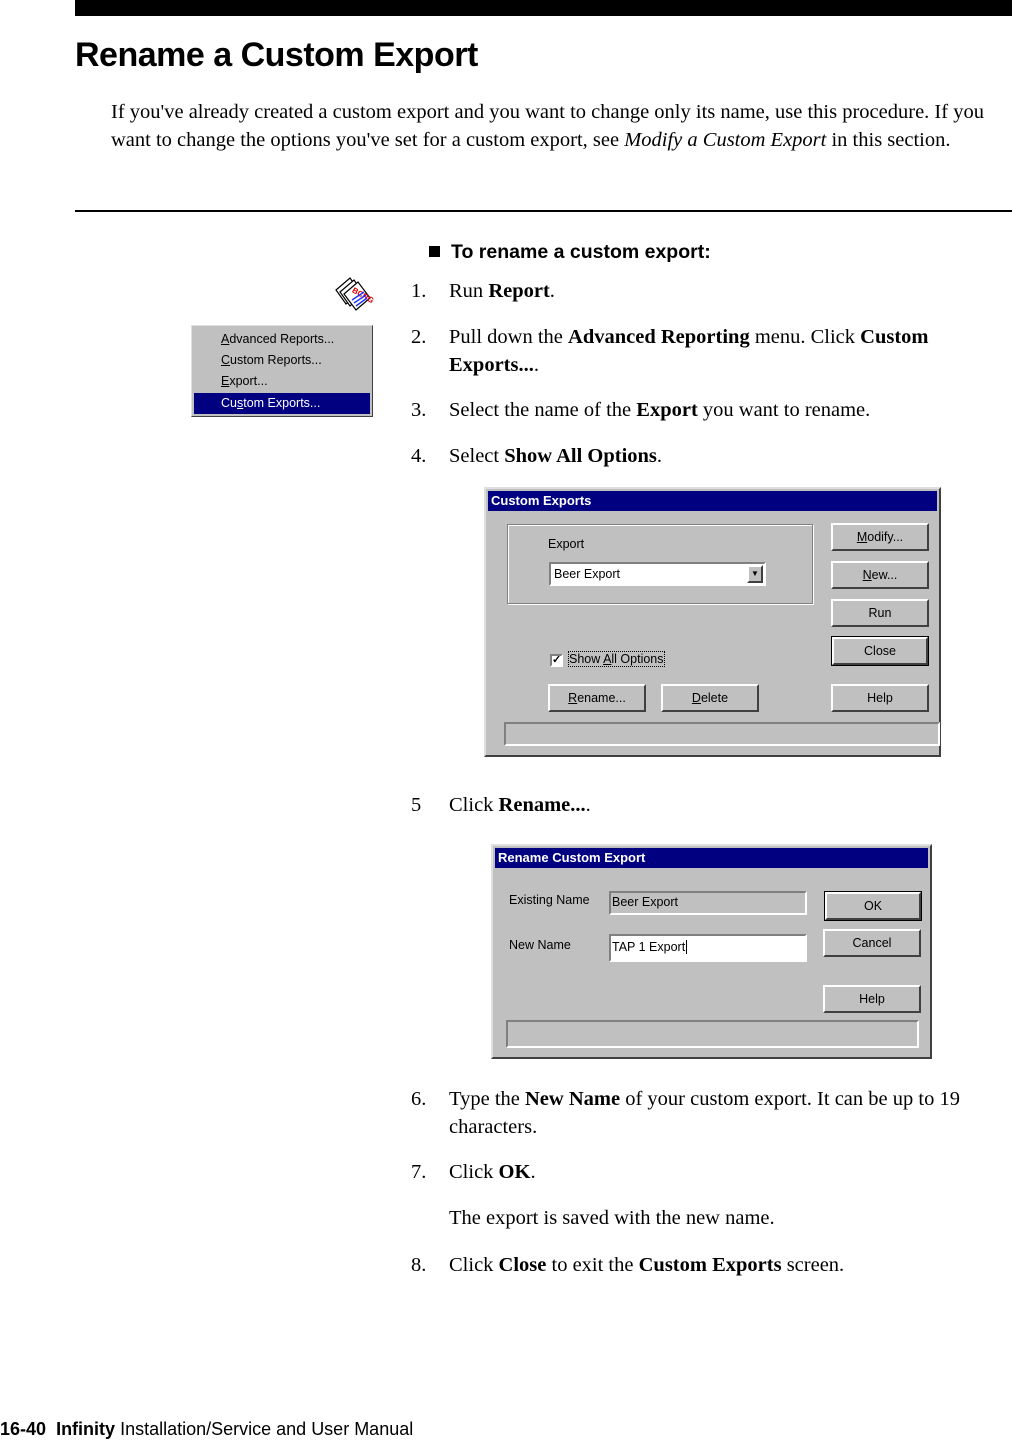  I want to click on procedure-heading: To rename a custom export:, so click(570, 252).